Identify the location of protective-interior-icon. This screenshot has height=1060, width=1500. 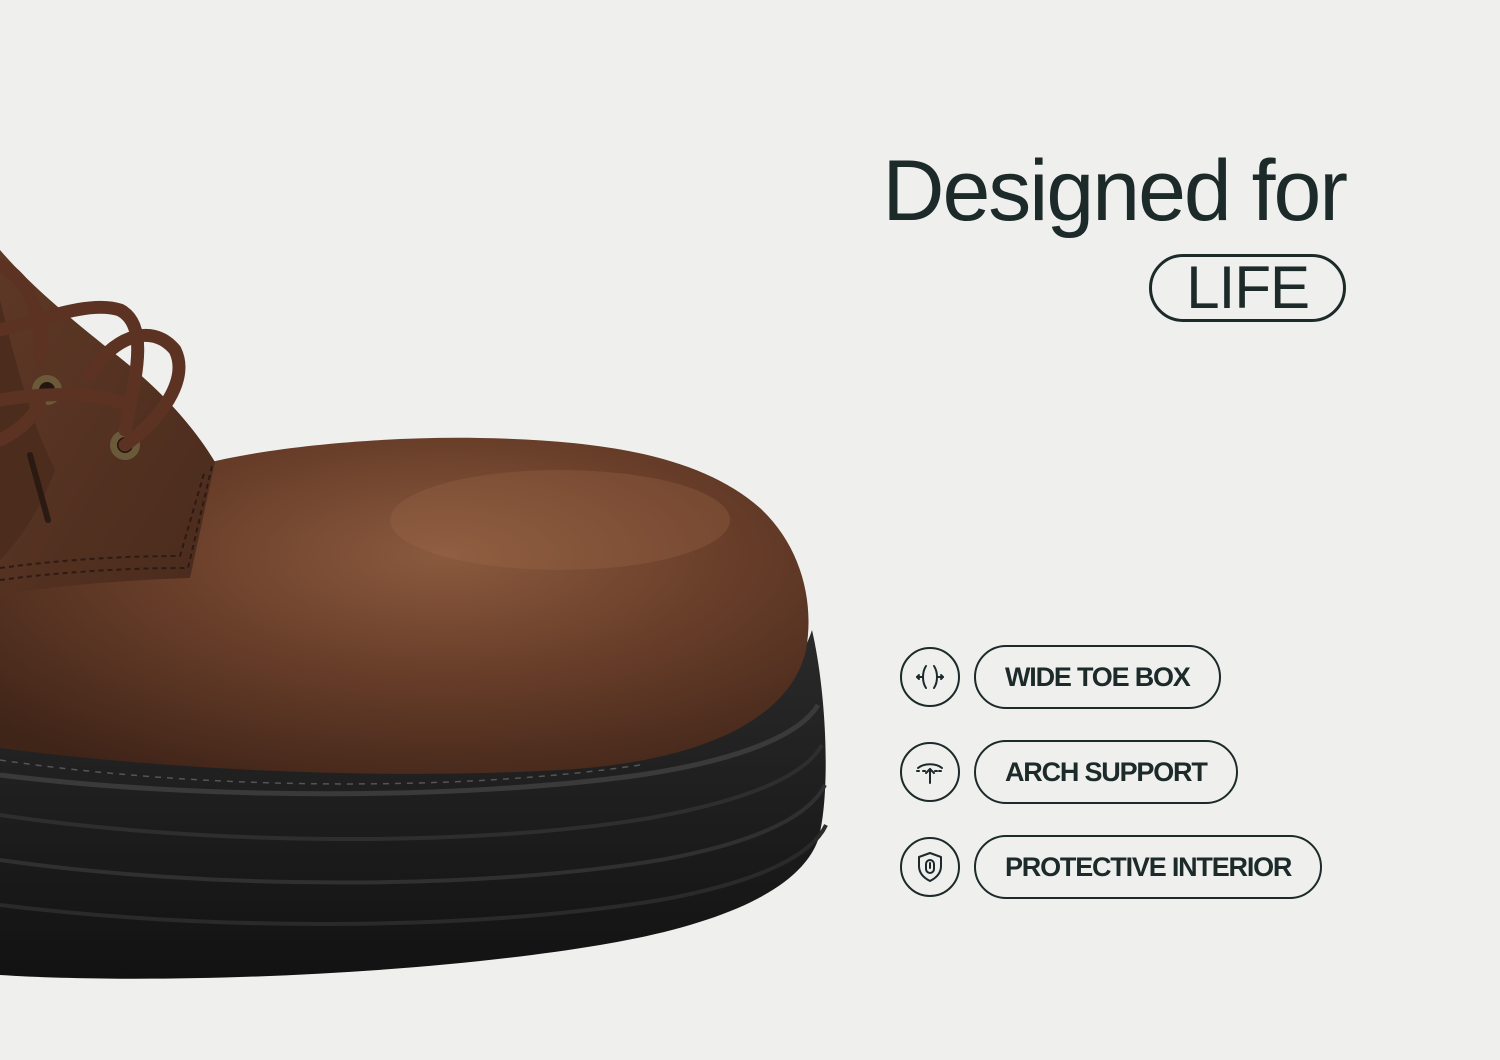
(930, 867).